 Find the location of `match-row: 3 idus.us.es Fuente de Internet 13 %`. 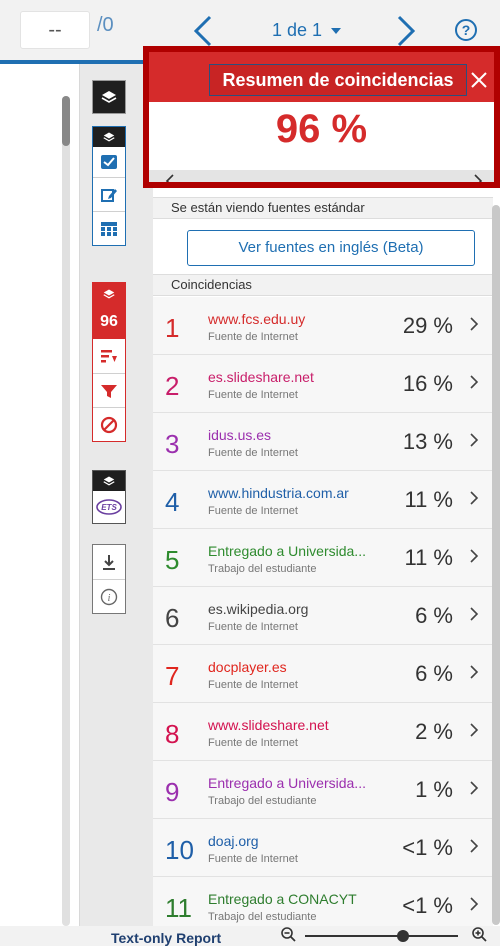

match-row: 3 idus.us.es Fuente de Internet 13 % is located at coordinates (323, 442).